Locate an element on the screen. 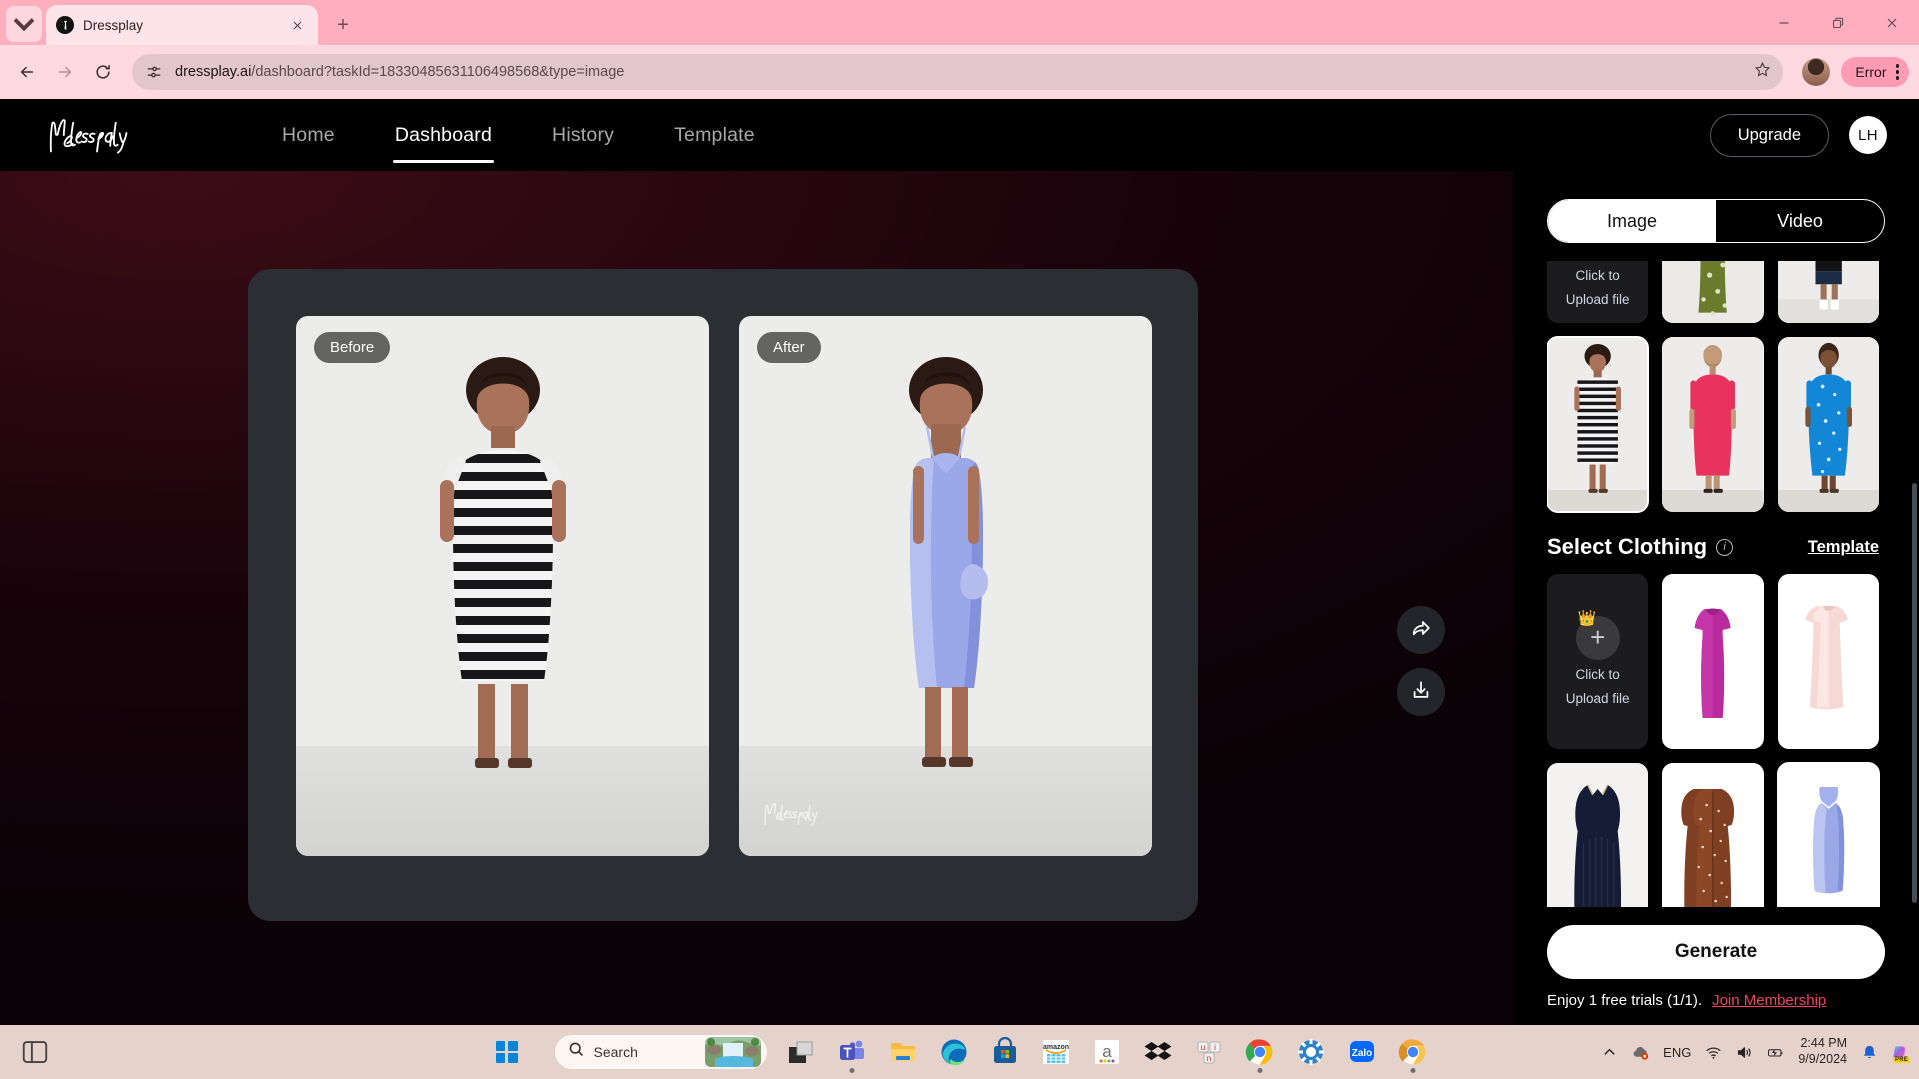 This screenshot has width=1919, height=1079. navy-pleated-dress is located at coordinates (1597, 835).